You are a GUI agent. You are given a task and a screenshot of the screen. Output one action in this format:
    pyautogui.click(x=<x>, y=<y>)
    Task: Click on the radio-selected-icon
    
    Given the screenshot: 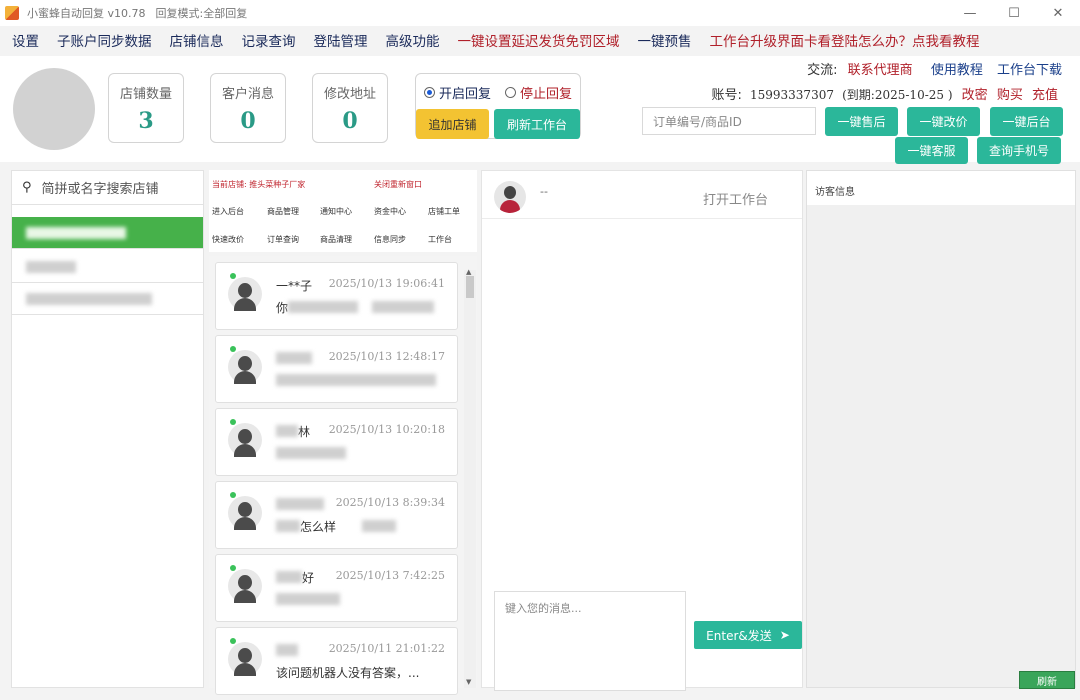 What is the action you would take?
    pyautogui.click(x=429, y=92)
    